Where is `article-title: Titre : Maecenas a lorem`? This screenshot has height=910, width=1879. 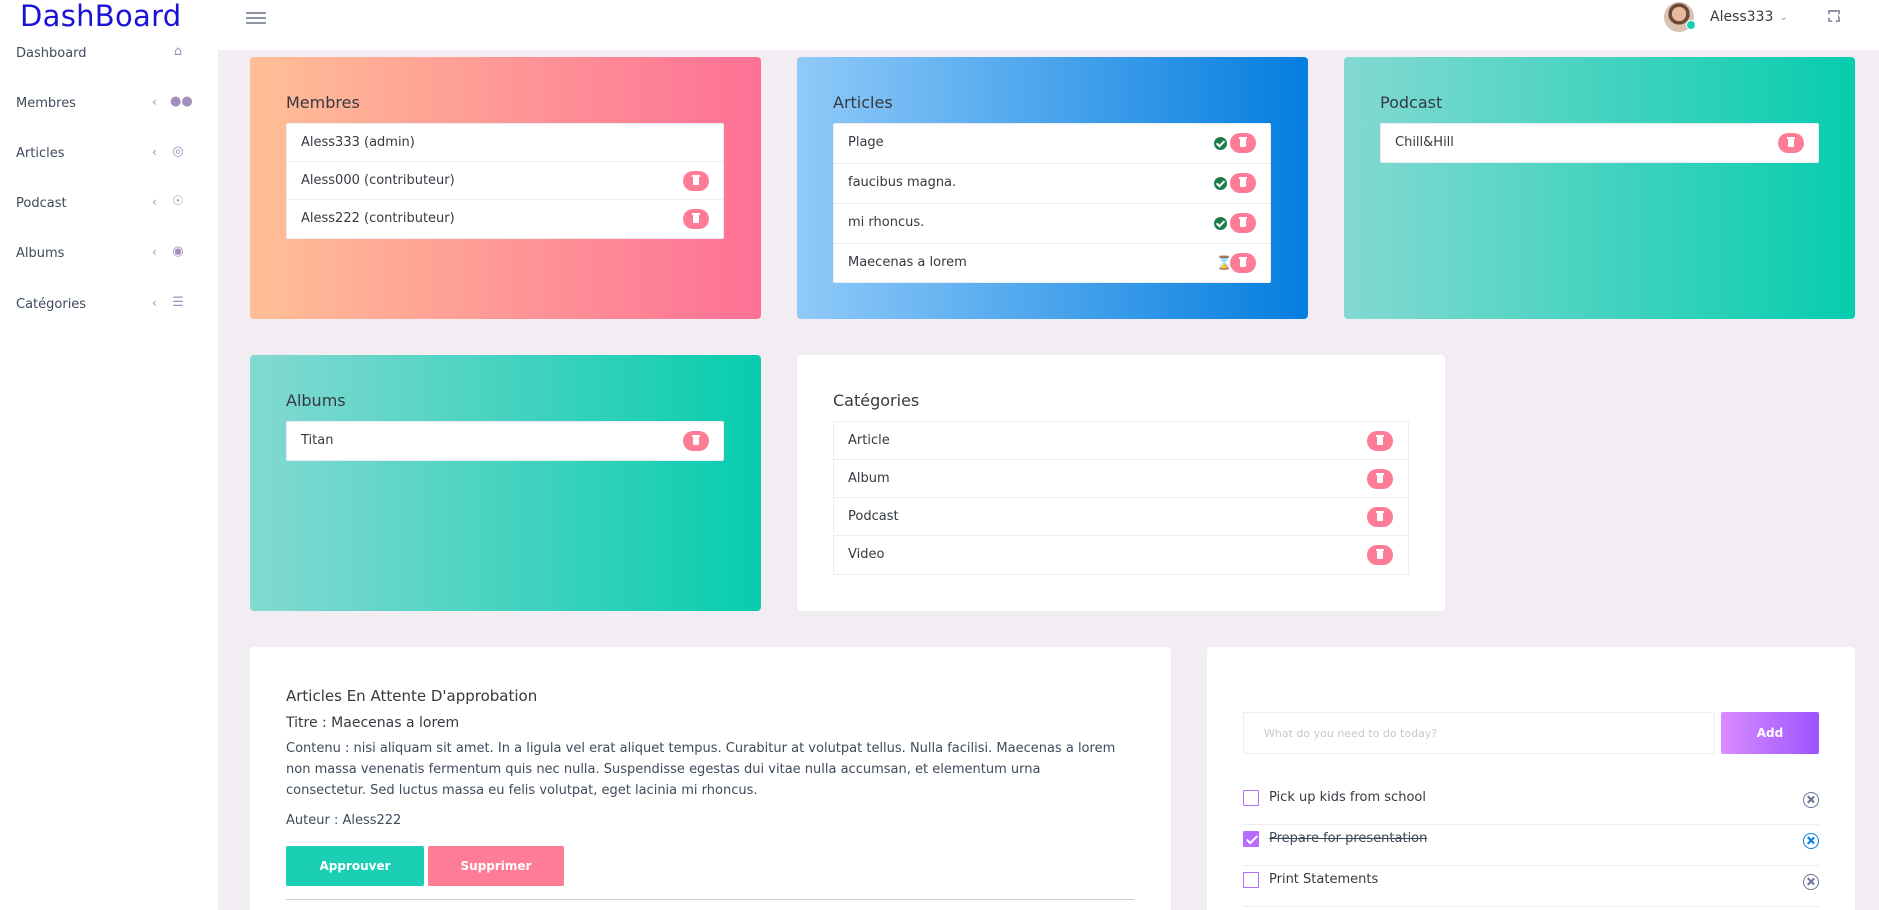
article-title: Titre : Maecenas a lorem is located at coordinates (373, 723).